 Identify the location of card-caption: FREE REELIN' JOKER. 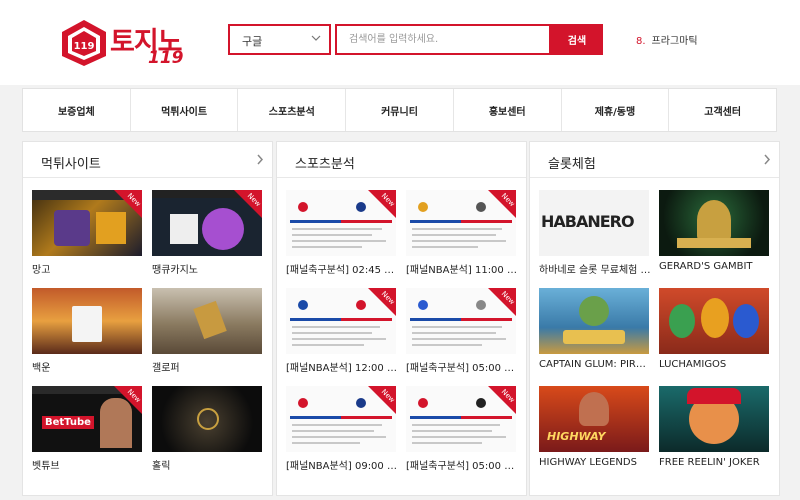
(709, 462).